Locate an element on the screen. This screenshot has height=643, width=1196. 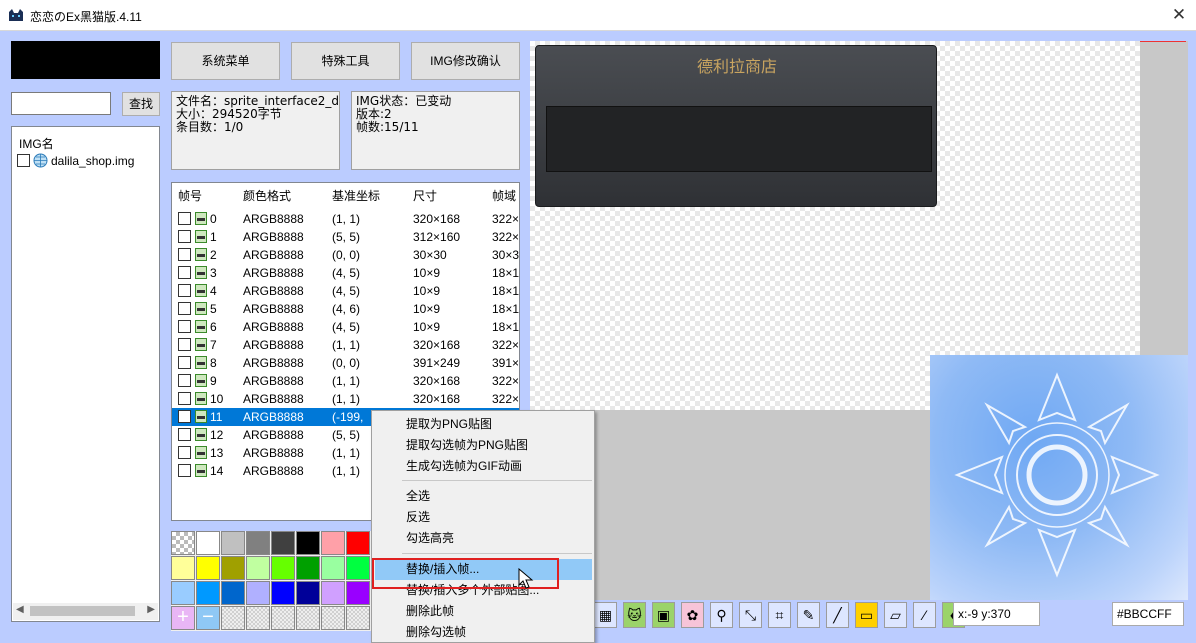
frame-row: 1 ARGB8888 (5, 5) 312×160 322× is located at coordinates (345, 237).